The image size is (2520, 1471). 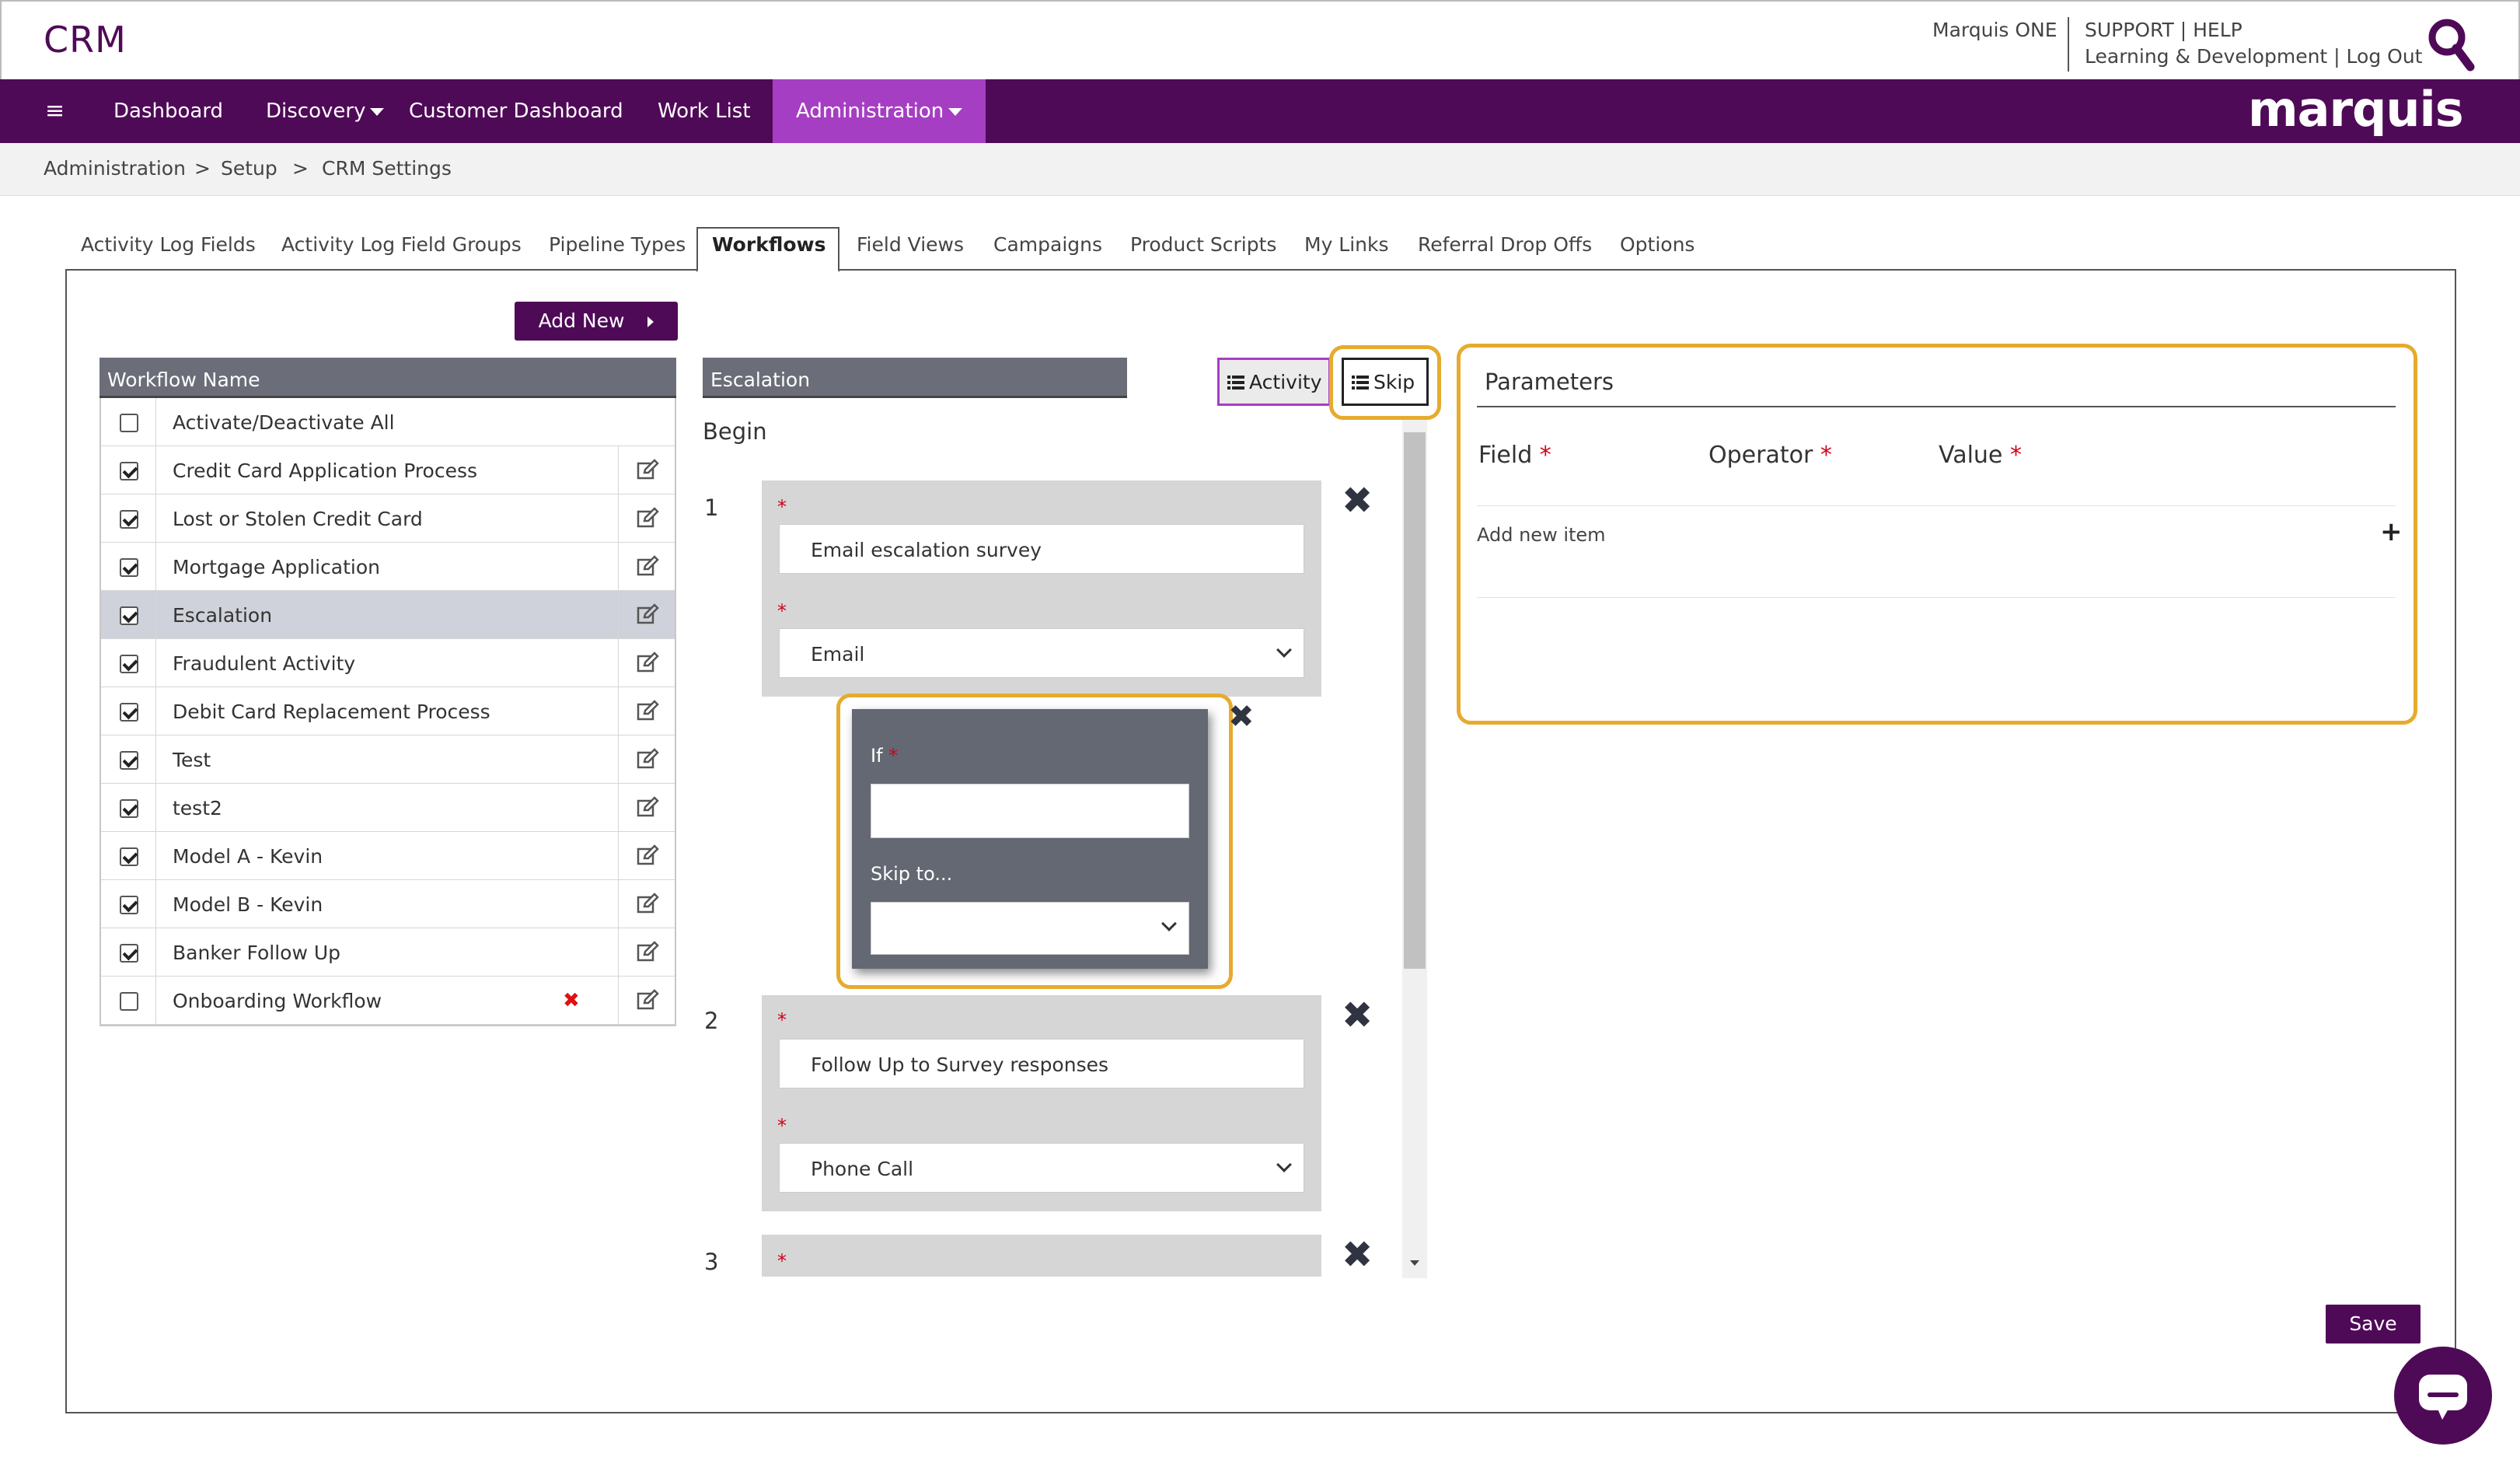 I want to click on add-activity-button: Activity, so click(x=1274, y=382).